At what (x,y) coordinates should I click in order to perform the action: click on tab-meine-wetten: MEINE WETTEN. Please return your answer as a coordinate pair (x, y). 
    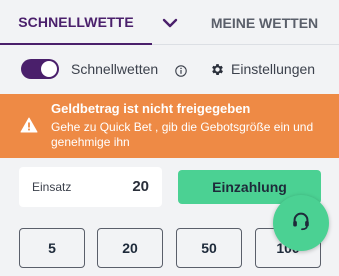
    Looking at the image, I should click on (264, 22).